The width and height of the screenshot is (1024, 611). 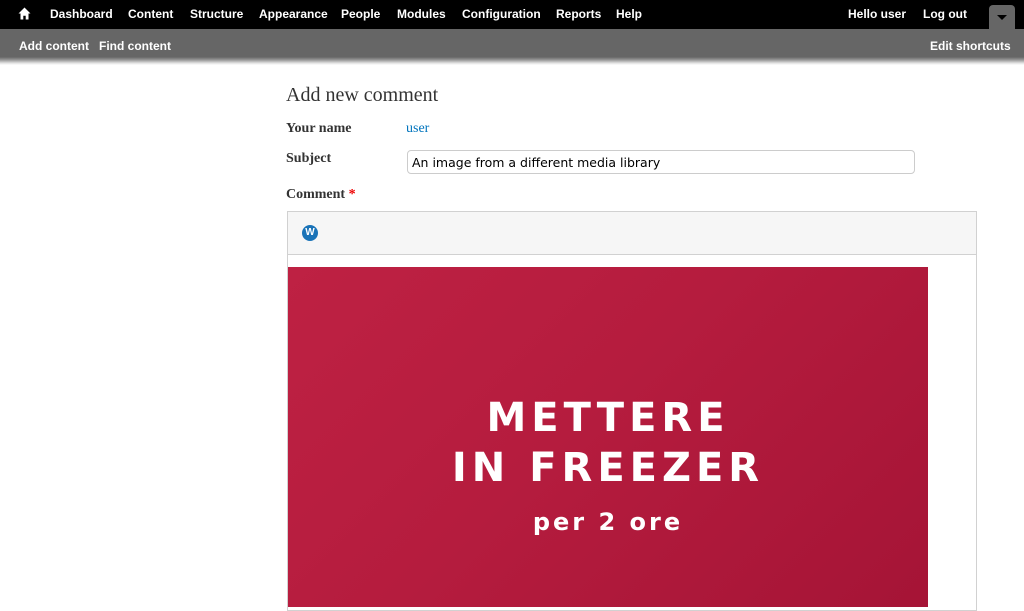 What do you see at coordinates (629, 14) in the screenshot?
I see `menu-help: Help` at bounding box center [629, 14].